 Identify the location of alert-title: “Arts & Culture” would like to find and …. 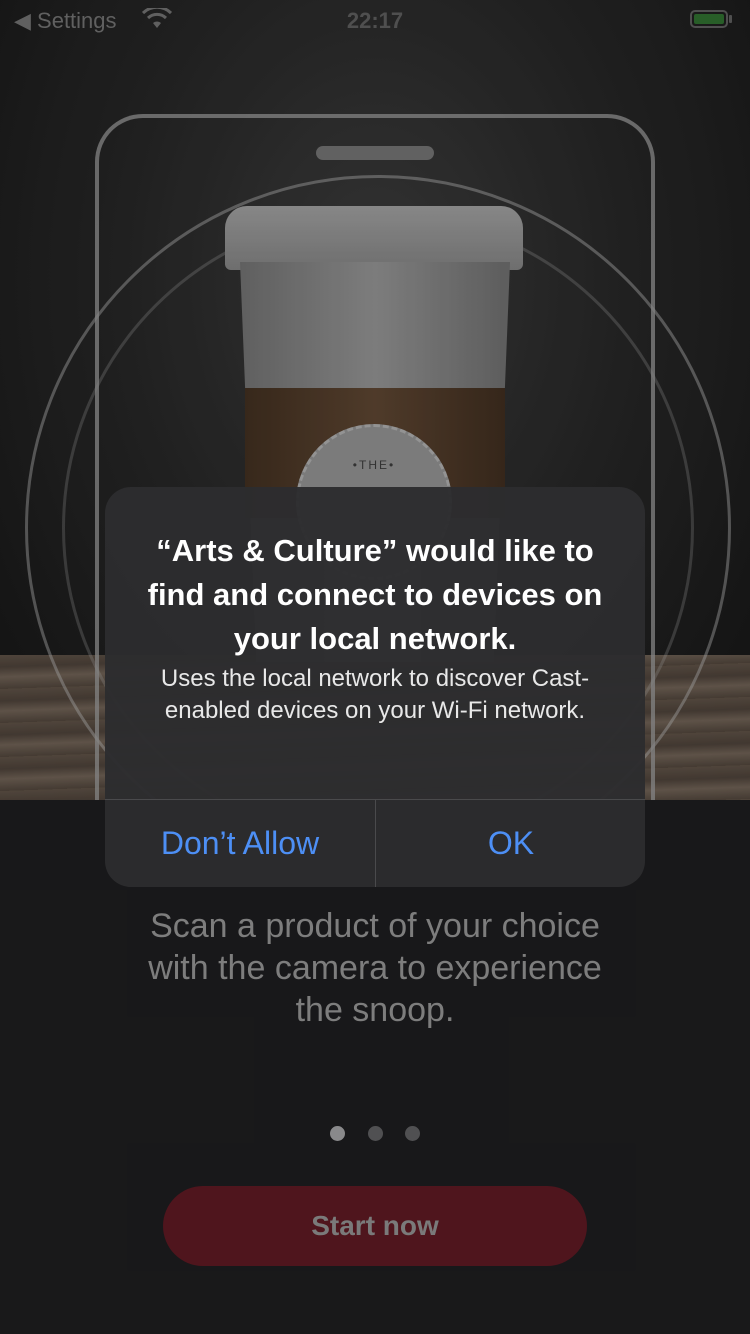
(375, 594).